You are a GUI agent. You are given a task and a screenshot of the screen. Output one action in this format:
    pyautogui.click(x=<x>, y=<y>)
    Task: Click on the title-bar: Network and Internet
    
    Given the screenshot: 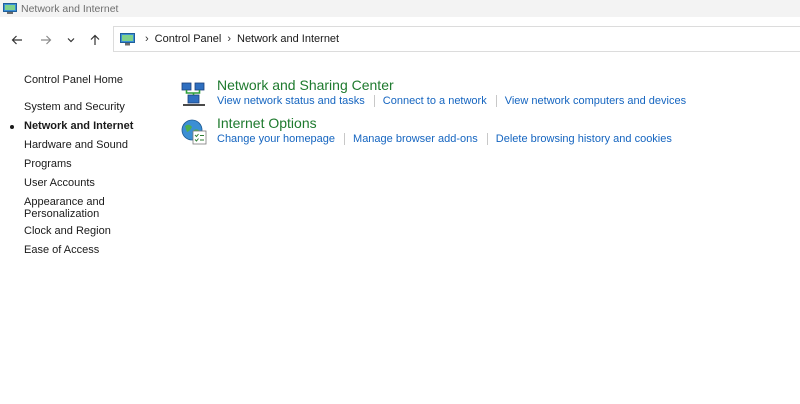 What is the action you would take?
    pyautogui.click(x=400, y=8)
    